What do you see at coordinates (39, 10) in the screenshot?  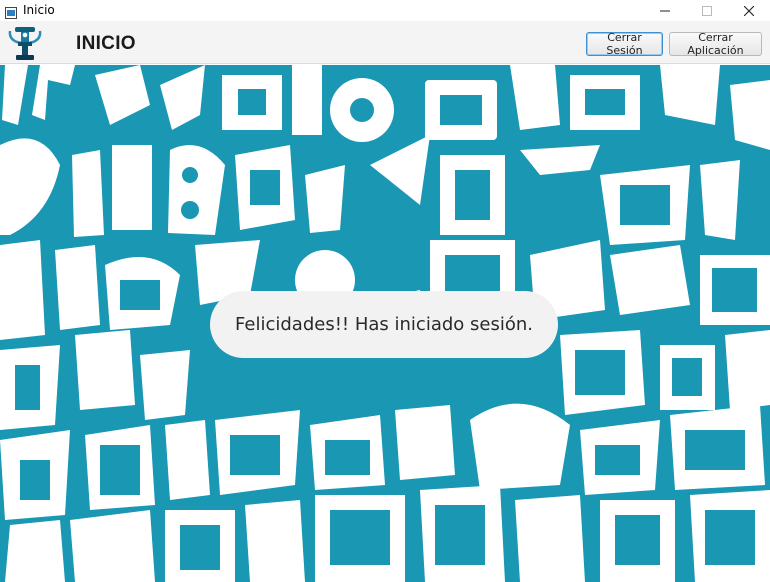 I see `window-title: Inicio` at bounding box center [39, 10].